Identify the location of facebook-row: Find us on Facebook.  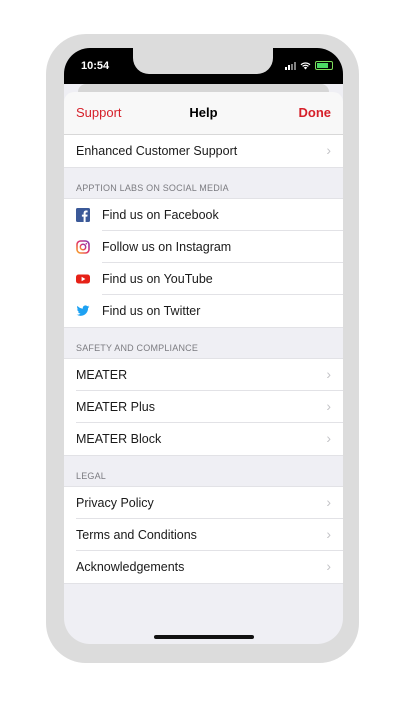
(203, 215).